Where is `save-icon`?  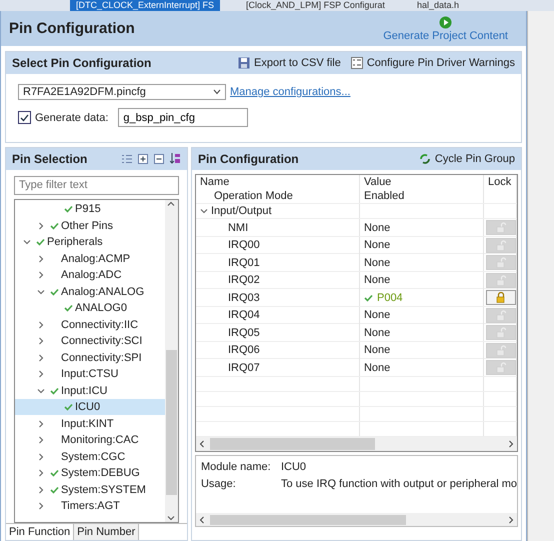
save-icon is located at coordinates (244, 63).